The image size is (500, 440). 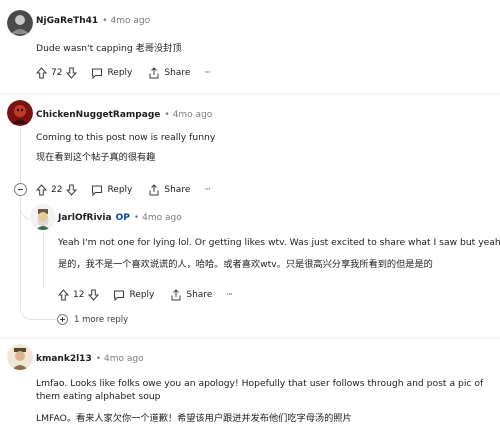 I want to click on op-badge: OP, so click(x=122, y=218).